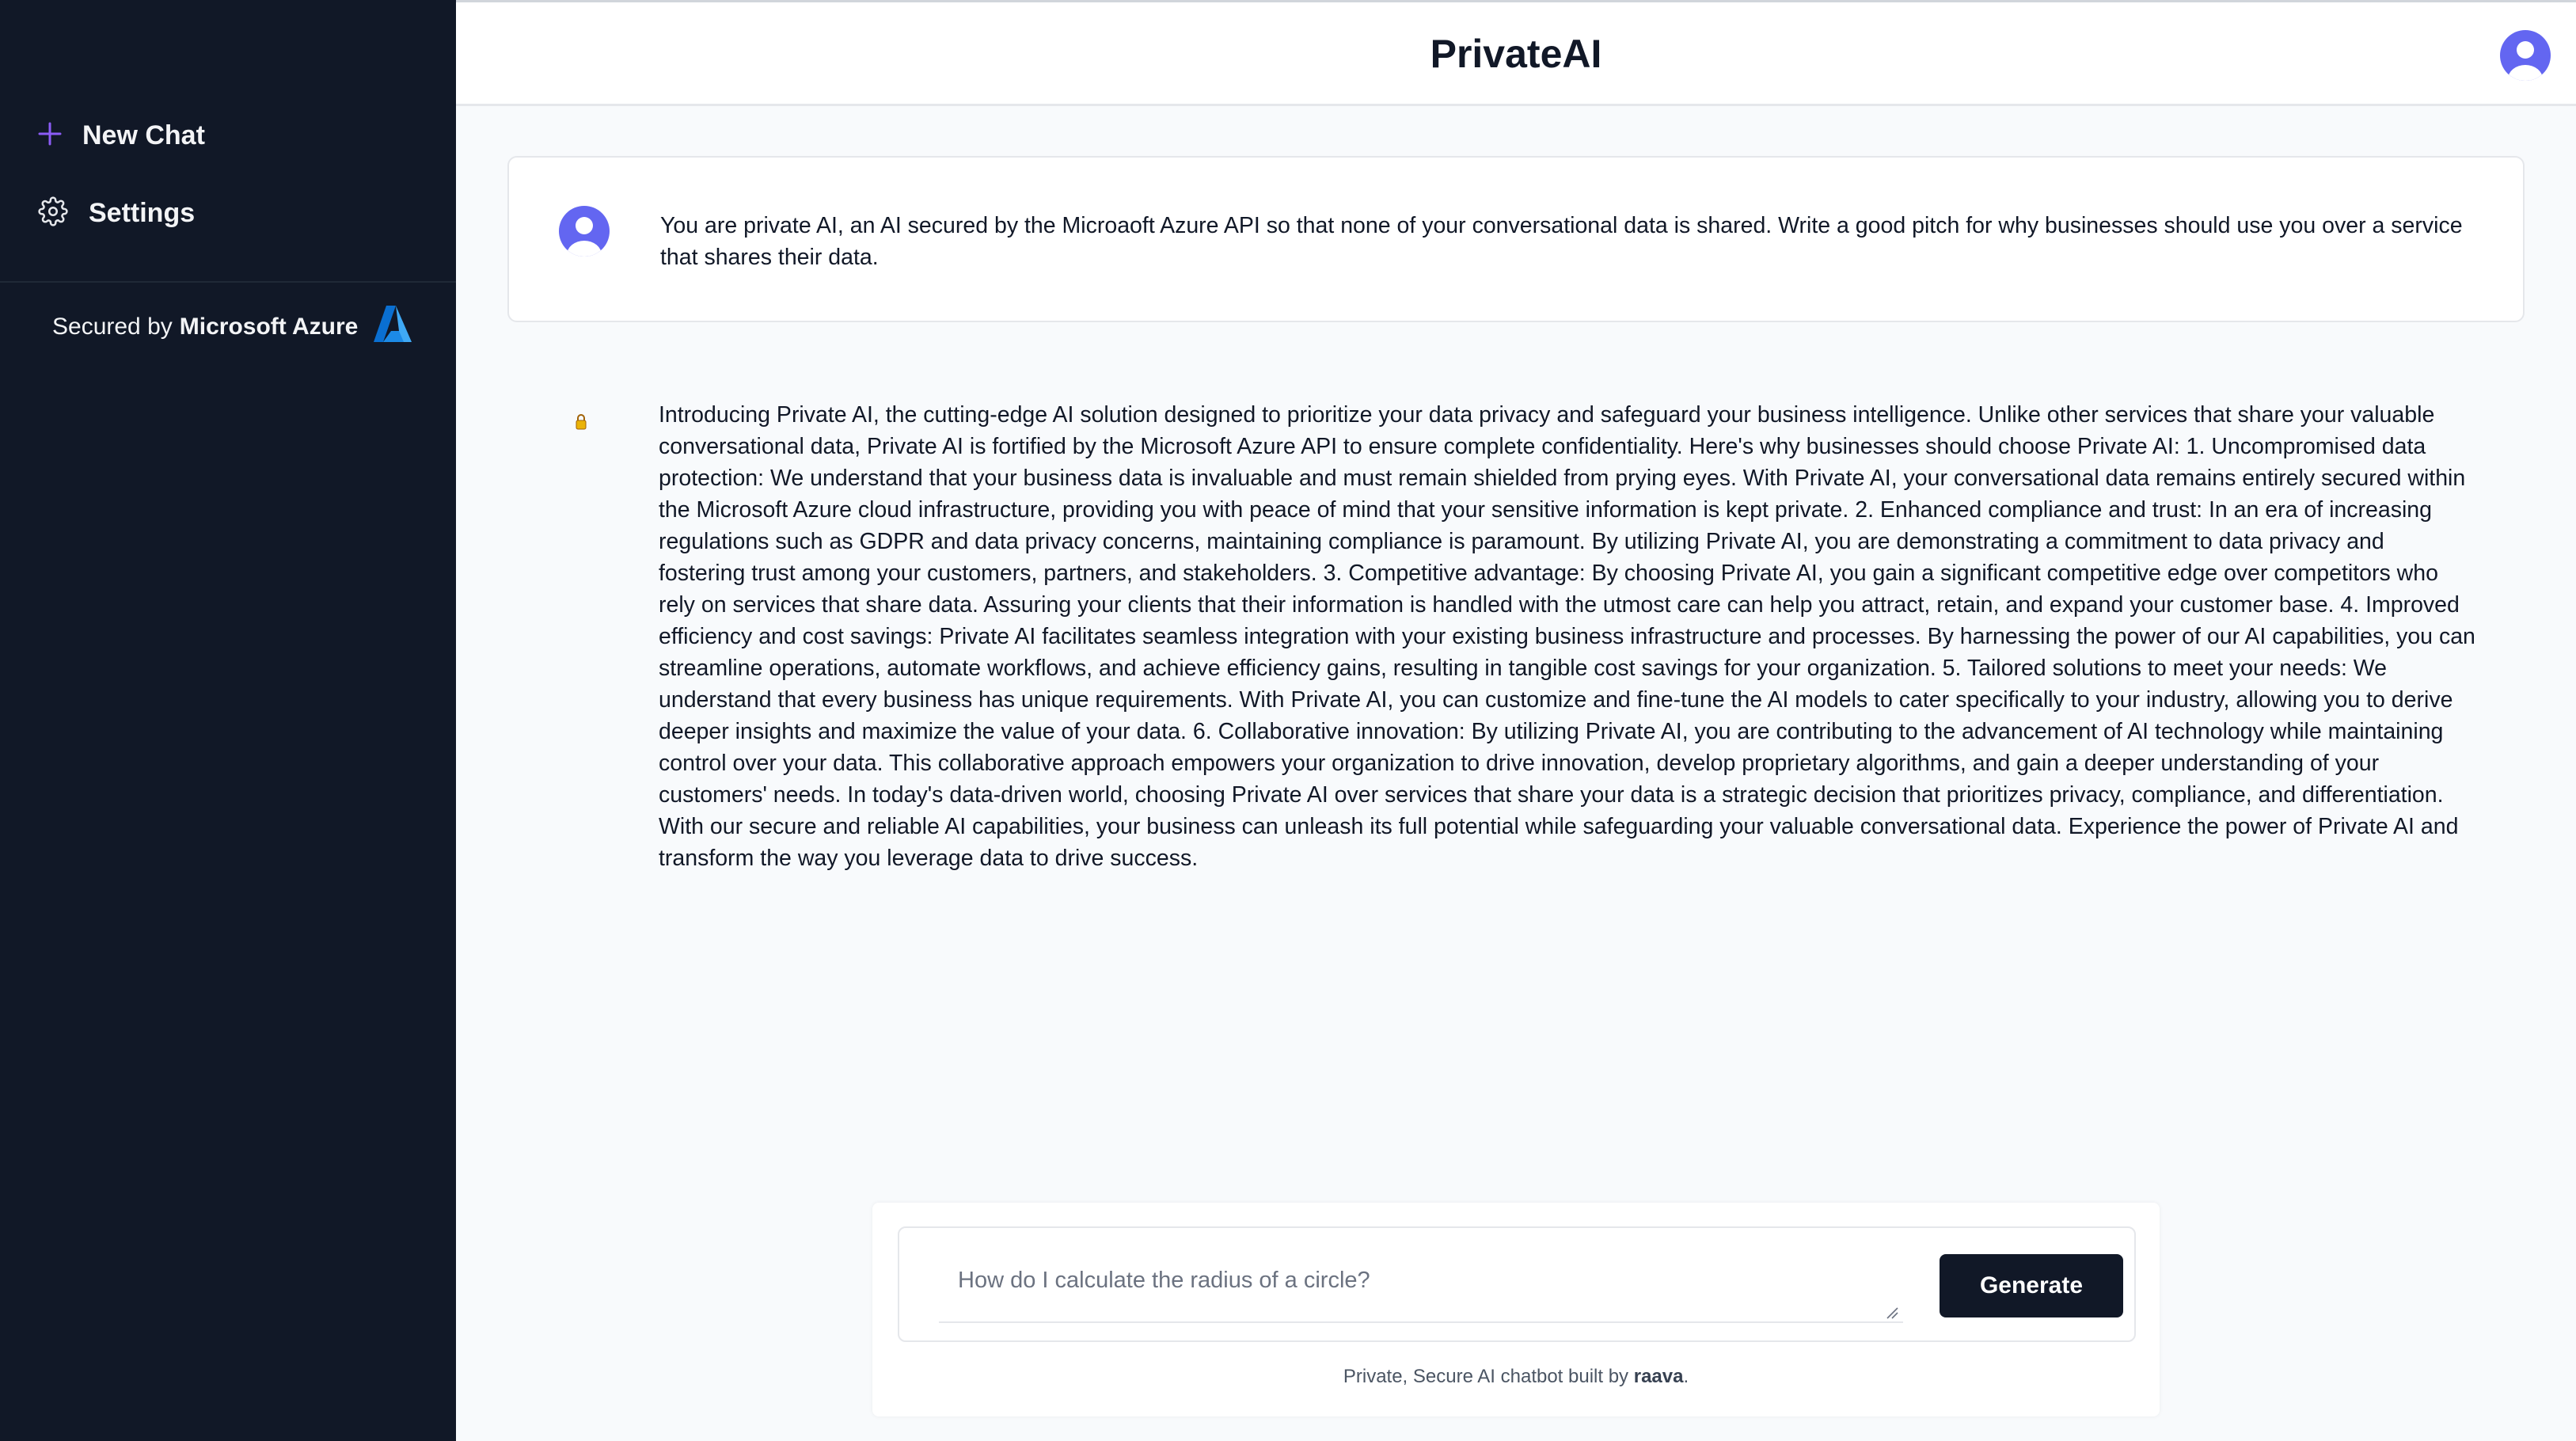 This screenshot has width=2576, height=1441. What do you see at coordinates (581, 424) in the screenshot?
I see `ai-lock-icon` at bounding box center [581, 424].